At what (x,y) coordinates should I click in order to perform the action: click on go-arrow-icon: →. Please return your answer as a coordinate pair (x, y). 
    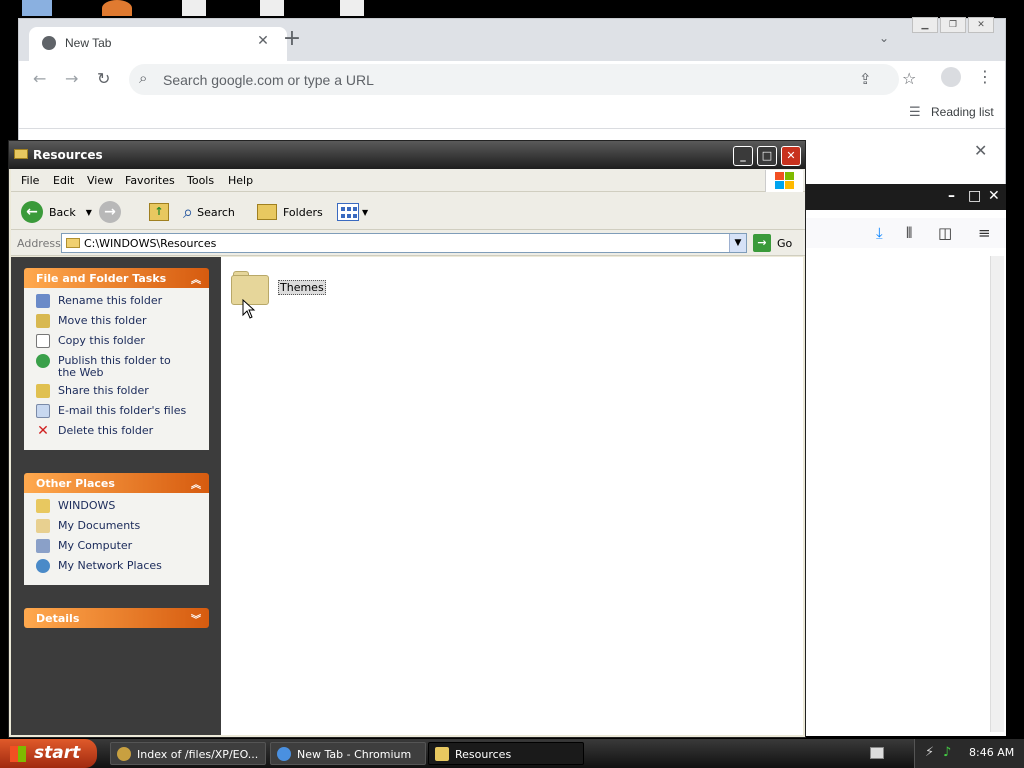
    Looking at the image, I should click on (762, 243).